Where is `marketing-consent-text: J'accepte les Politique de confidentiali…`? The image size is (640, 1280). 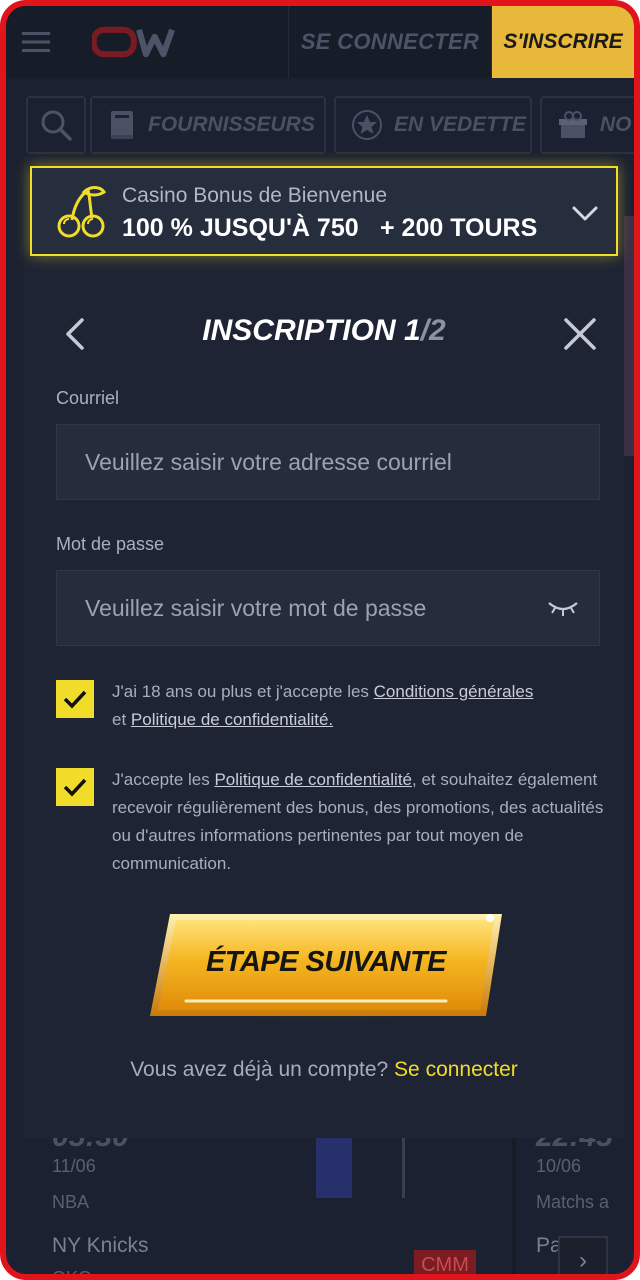 marketing-consent-text: J'accepte les Politique de confidentiali… is located at coordinates (358, 821).